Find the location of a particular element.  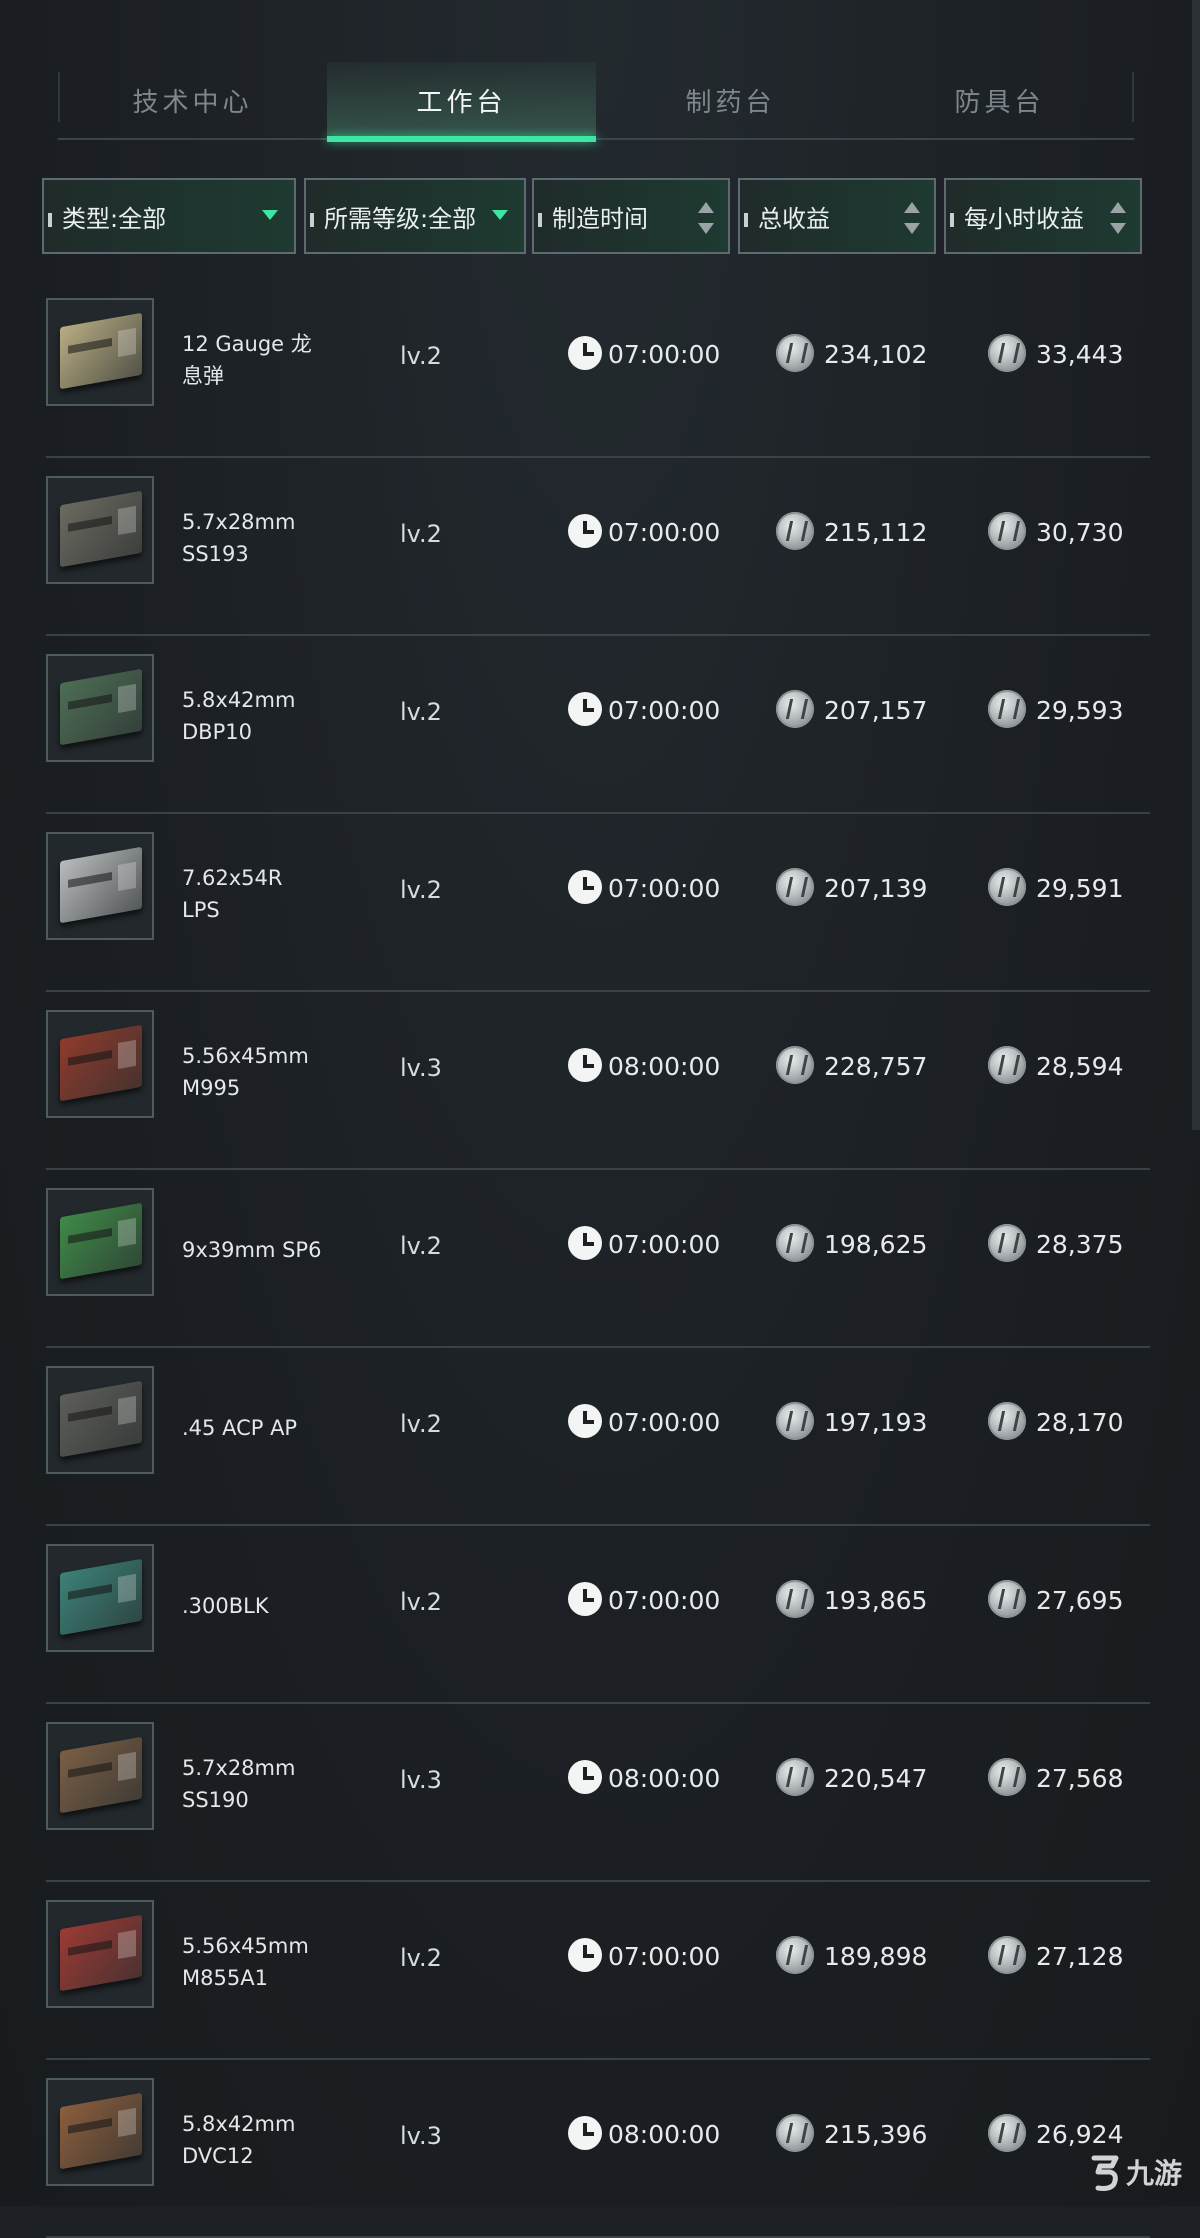

tab-pharmacy: 制药台 is located at coordinates (730, 100).